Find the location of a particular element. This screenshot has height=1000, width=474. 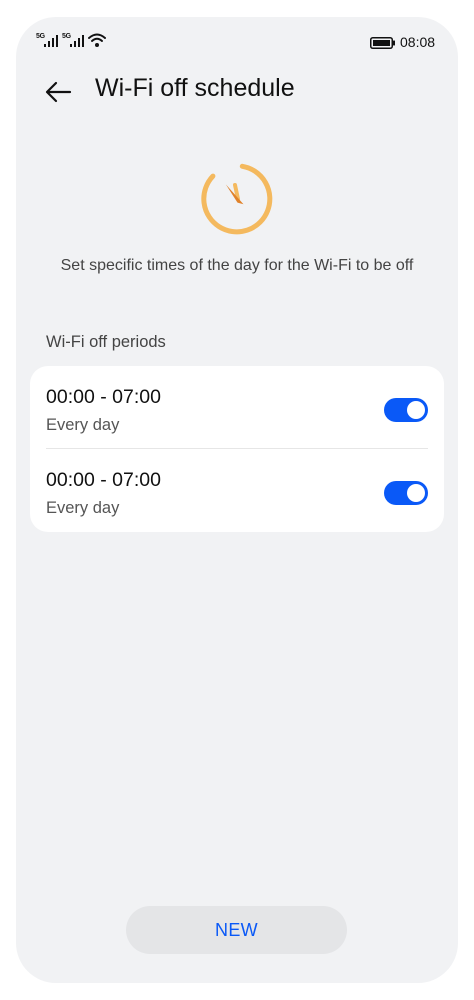

back-button is located at coordinates (59, 92).